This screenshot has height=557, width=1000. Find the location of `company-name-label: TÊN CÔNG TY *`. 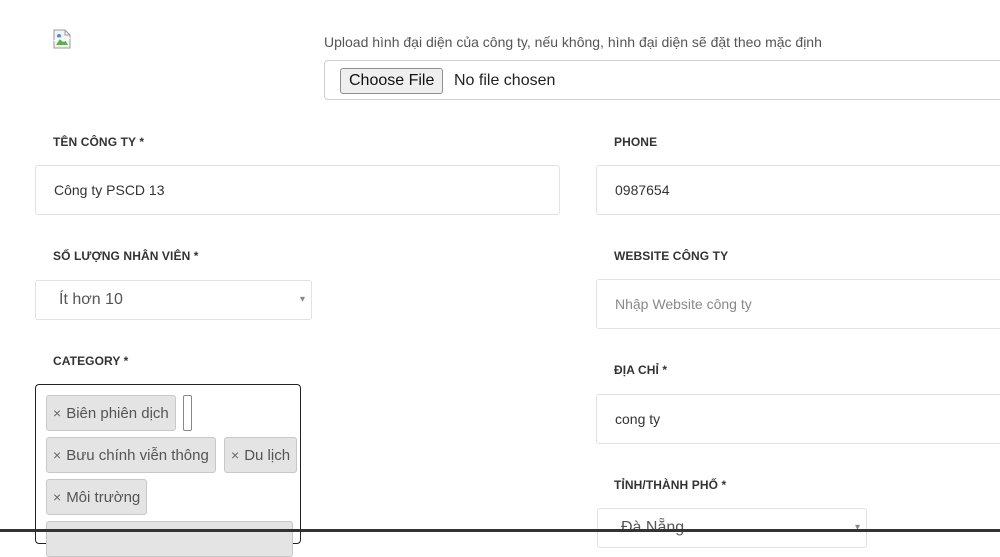

company-name-label: TÊN CÔNG TY * is located at coordinates (99, 142).